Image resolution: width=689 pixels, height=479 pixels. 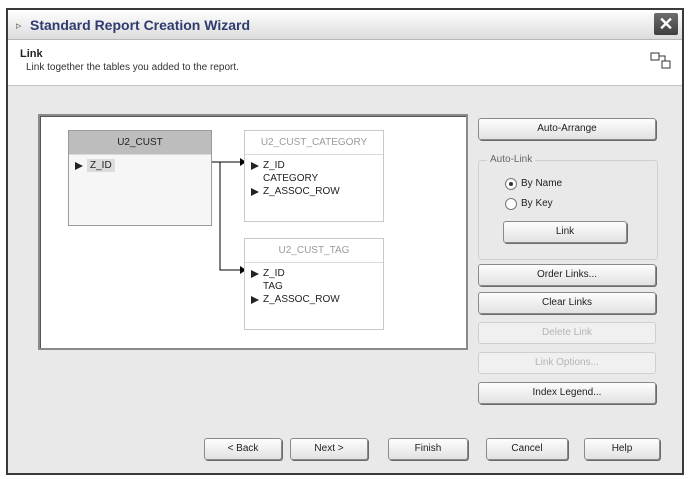 What do you see at coordinates (225, 216) in the screenshot?
I see `link-line-tag` at bounding box center [225, 216].